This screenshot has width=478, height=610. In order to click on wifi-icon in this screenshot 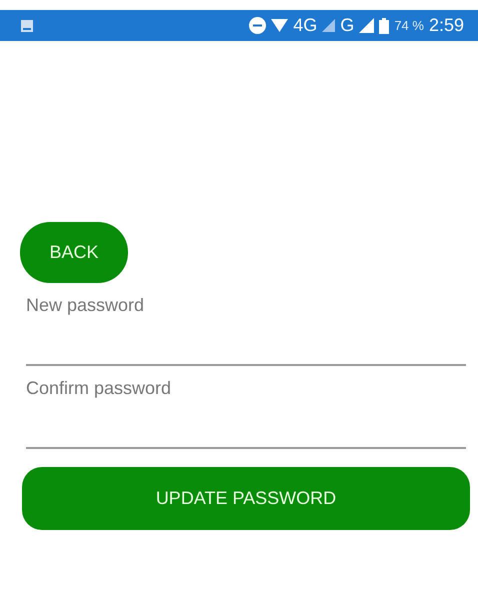, I will do `click(279, 25)`.